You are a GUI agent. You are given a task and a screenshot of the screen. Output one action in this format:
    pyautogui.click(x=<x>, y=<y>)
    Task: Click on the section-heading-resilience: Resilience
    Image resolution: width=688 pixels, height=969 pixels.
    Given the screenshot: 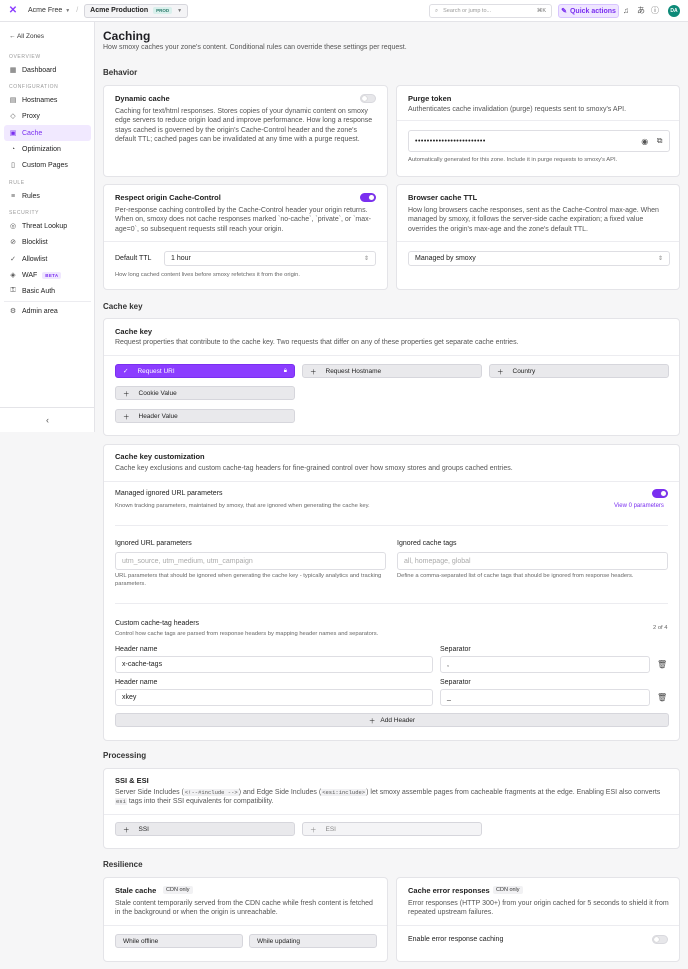 What is the action you would take?
    pyautogui.click(x=123, y=864)
    